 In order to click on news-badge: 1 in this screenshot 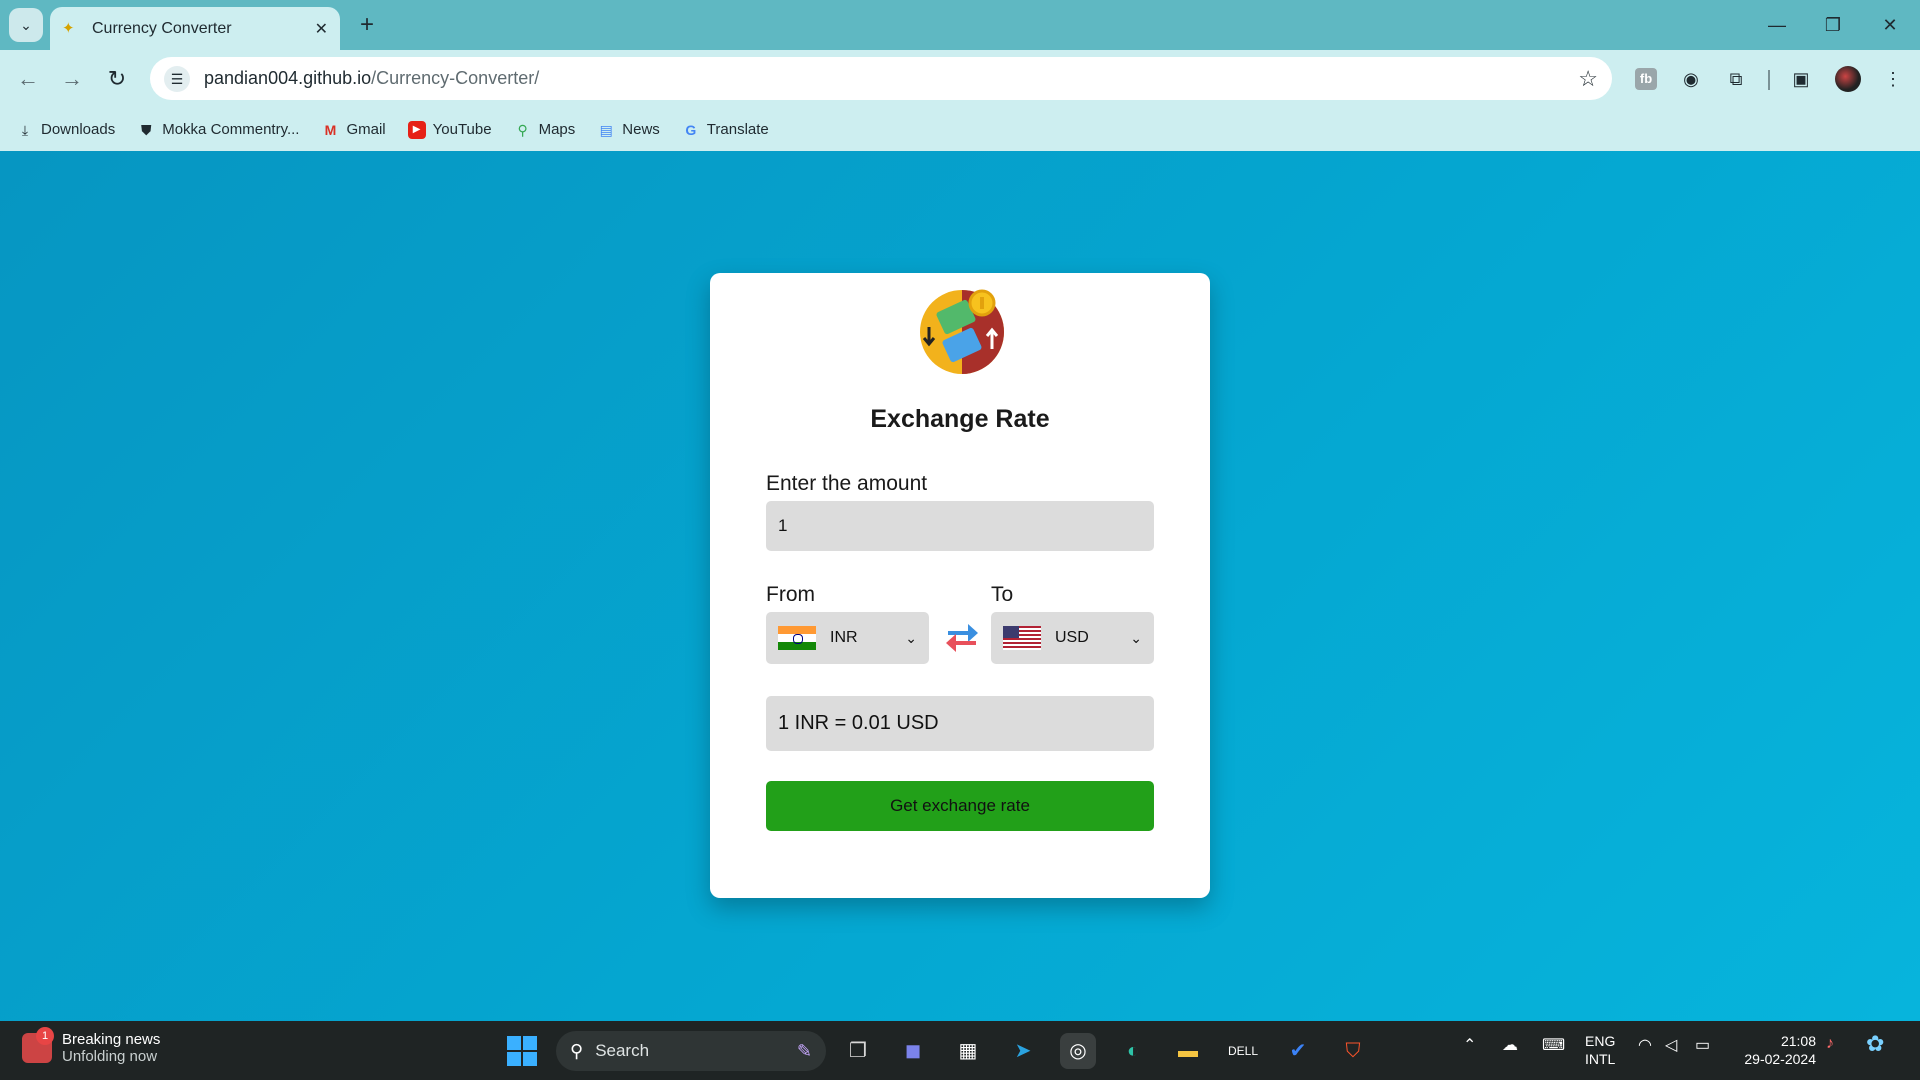, I will do `click(45, 1036)`.